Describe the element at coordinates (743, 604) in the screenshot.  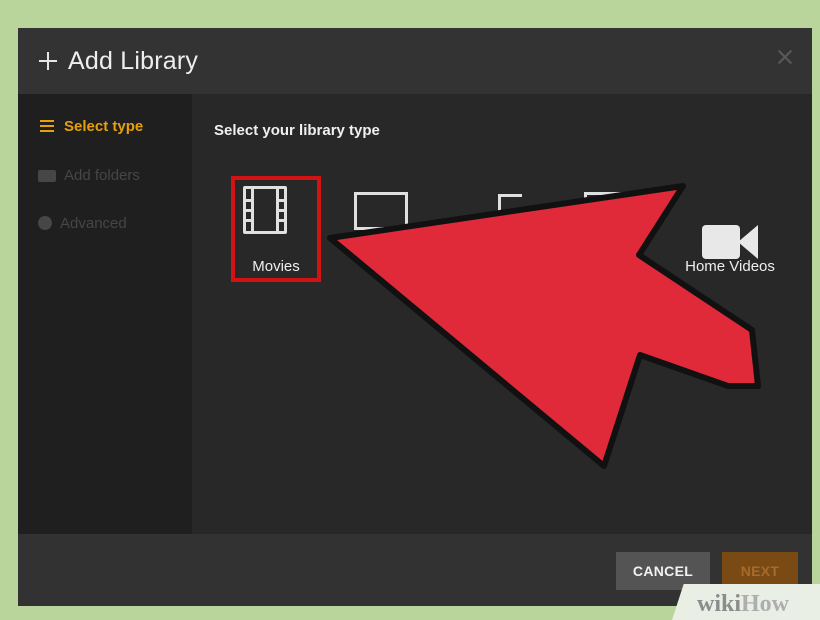
I see `wikihow-watermark: wikiHow` at that location.